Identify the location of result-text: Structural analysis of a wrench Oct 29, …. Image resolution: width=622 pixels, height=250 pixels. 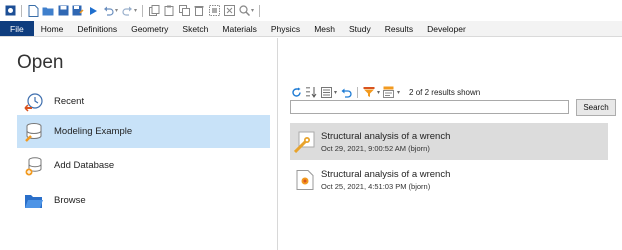
(385, 142).